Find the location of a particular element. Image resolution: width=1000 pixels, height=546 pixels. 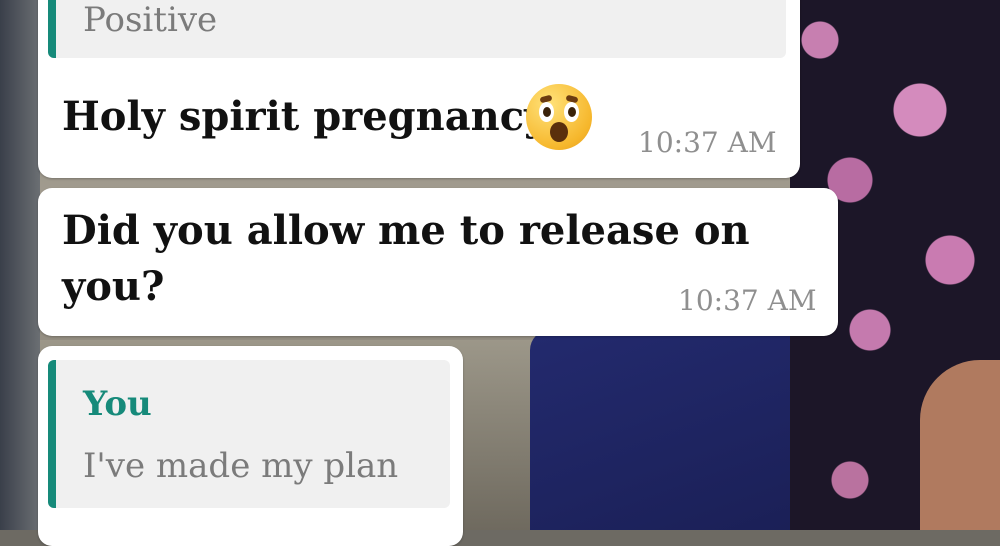

message-text-line1: Did you allow me to release on is located at coordinates (406, 230).